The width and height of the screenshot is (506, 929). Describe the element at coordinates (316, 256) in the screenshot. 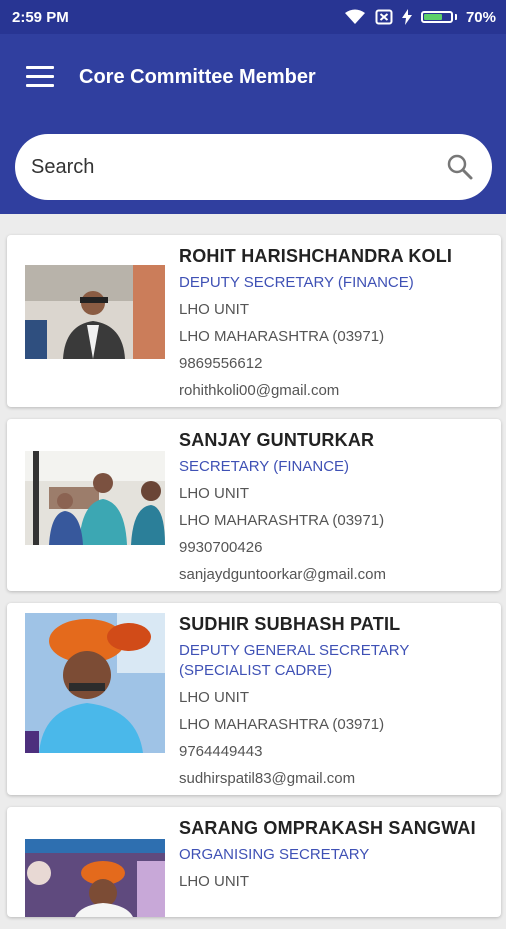

I see `member-name: ROHIT HARISHCHANDRA KOLI` at that location.